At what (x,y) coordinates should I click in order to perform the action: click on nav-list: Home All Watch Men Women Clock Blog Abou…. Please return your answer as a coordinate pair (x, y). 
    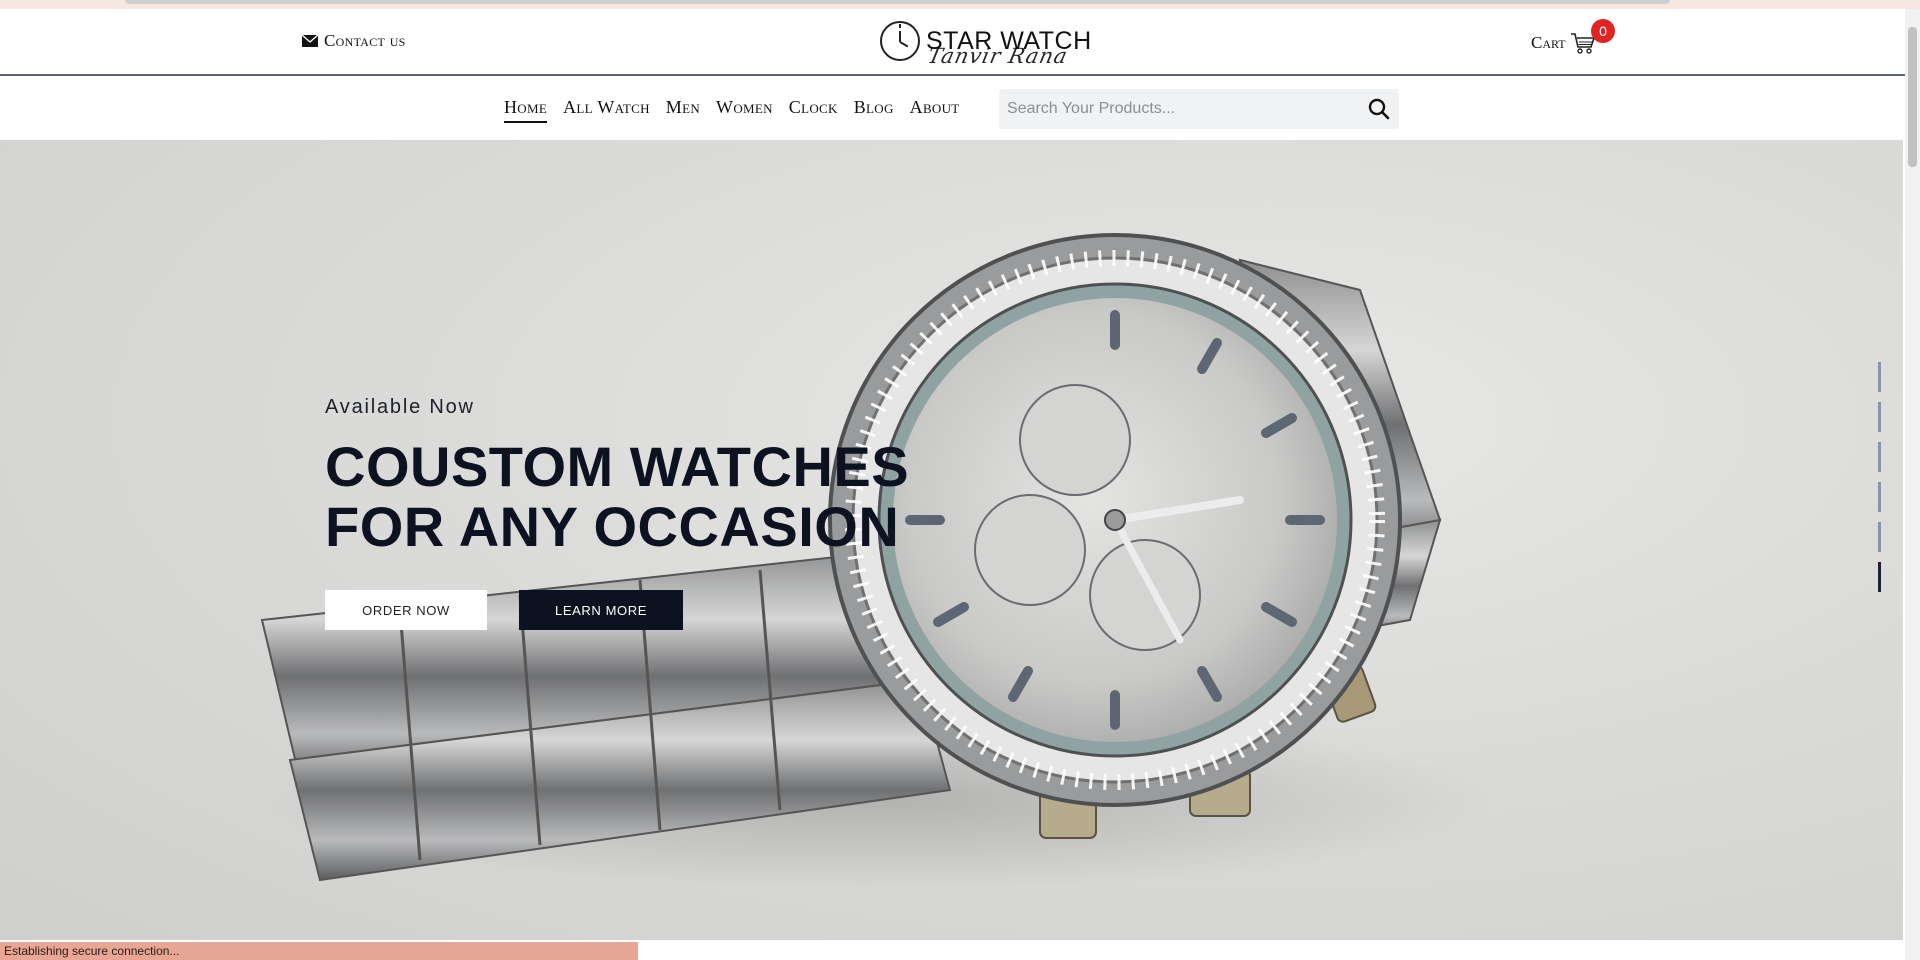
    Looking at the image, I should click on (732, 110).